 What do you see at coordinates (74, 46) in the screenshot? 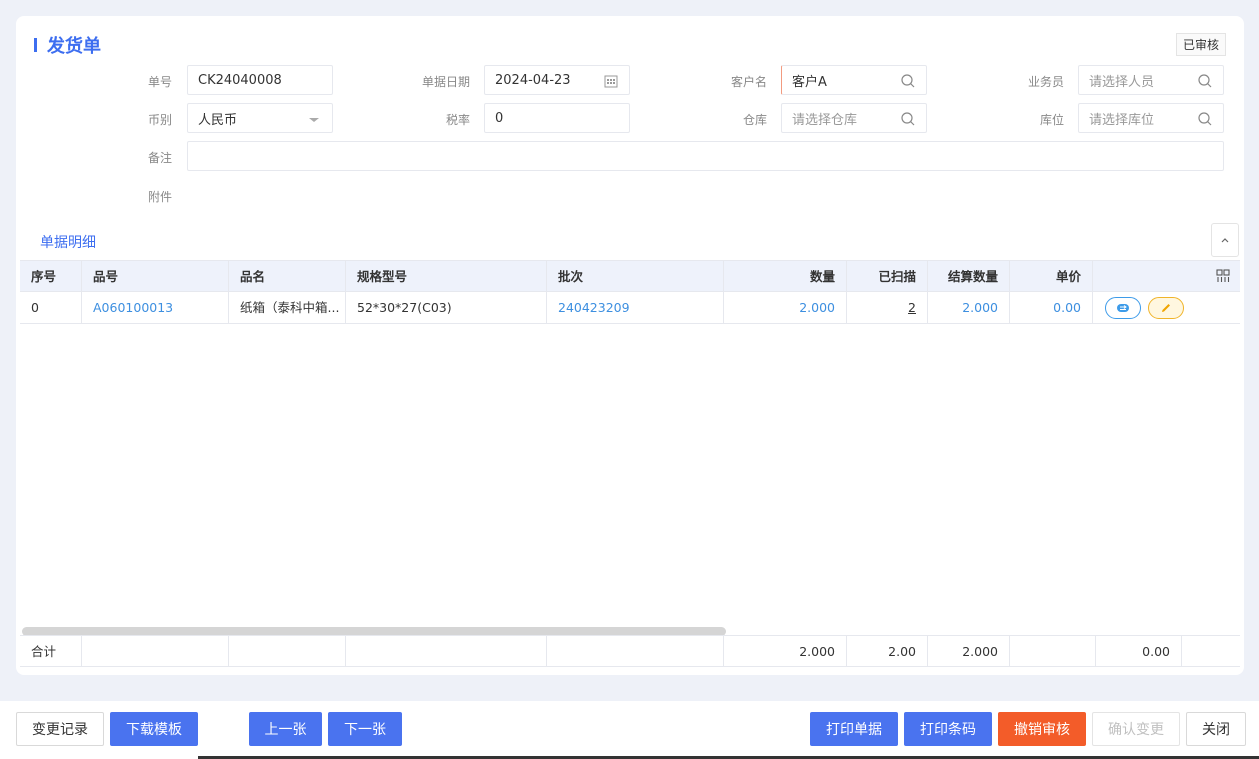
I see `page-title-text: 发货单` at bounding box center [74, 46].